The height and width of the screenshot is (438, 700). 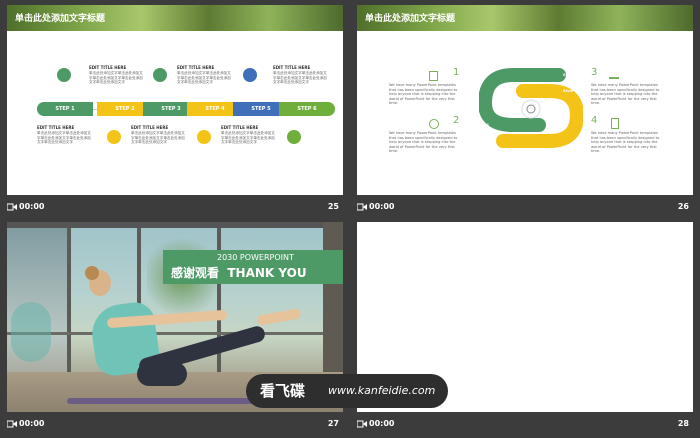 What do you see at coordinates (175, 207) in the screenshot?
I see `slide-caption: 00:00 25` at bounding box center [175, 207].